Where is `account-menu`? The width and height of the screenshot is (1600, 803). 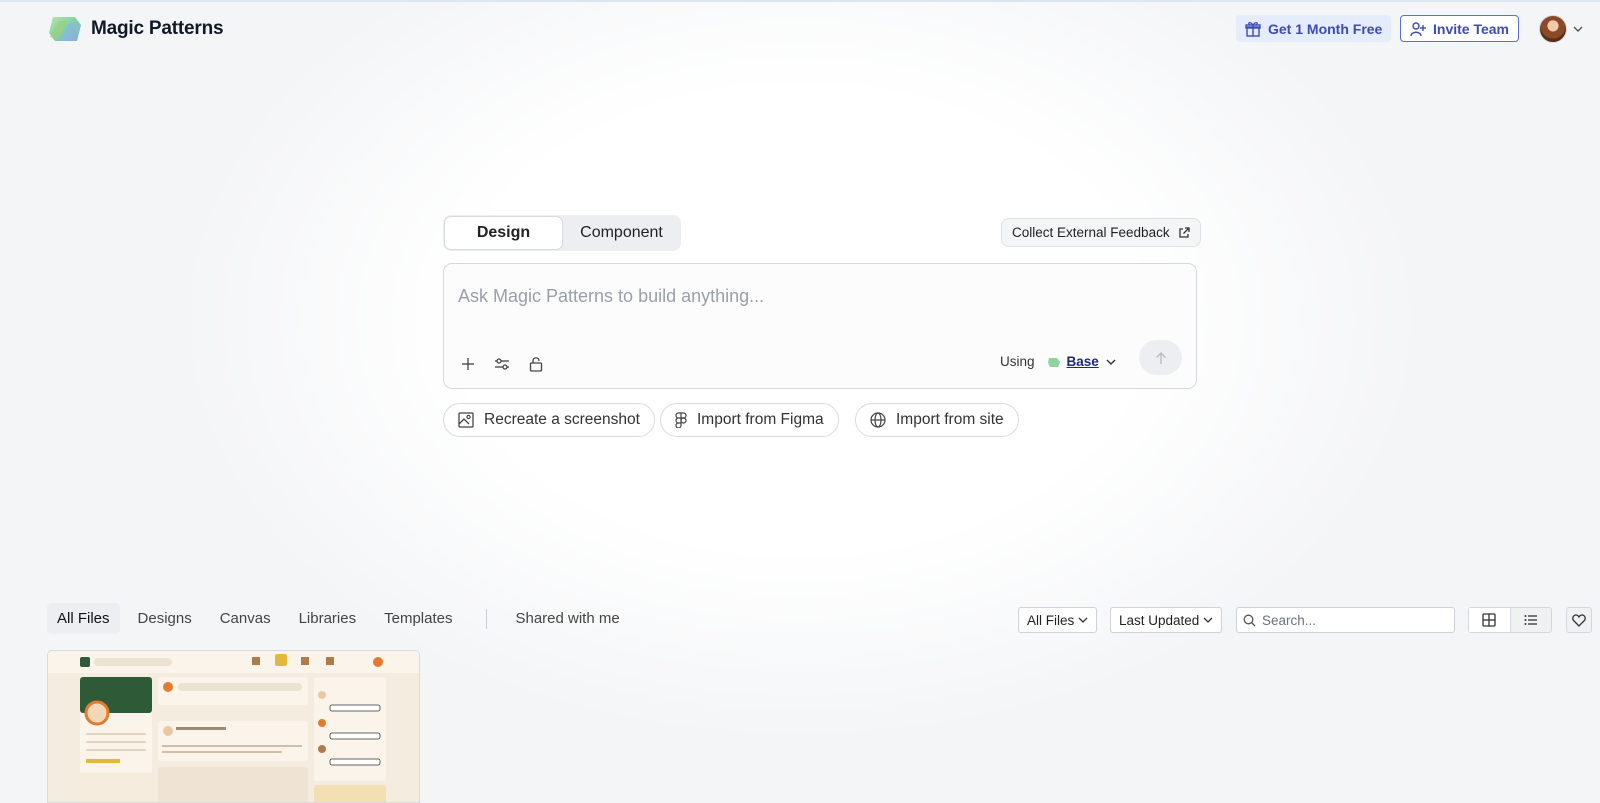 account-menu is located at coordinates (1561, 29).